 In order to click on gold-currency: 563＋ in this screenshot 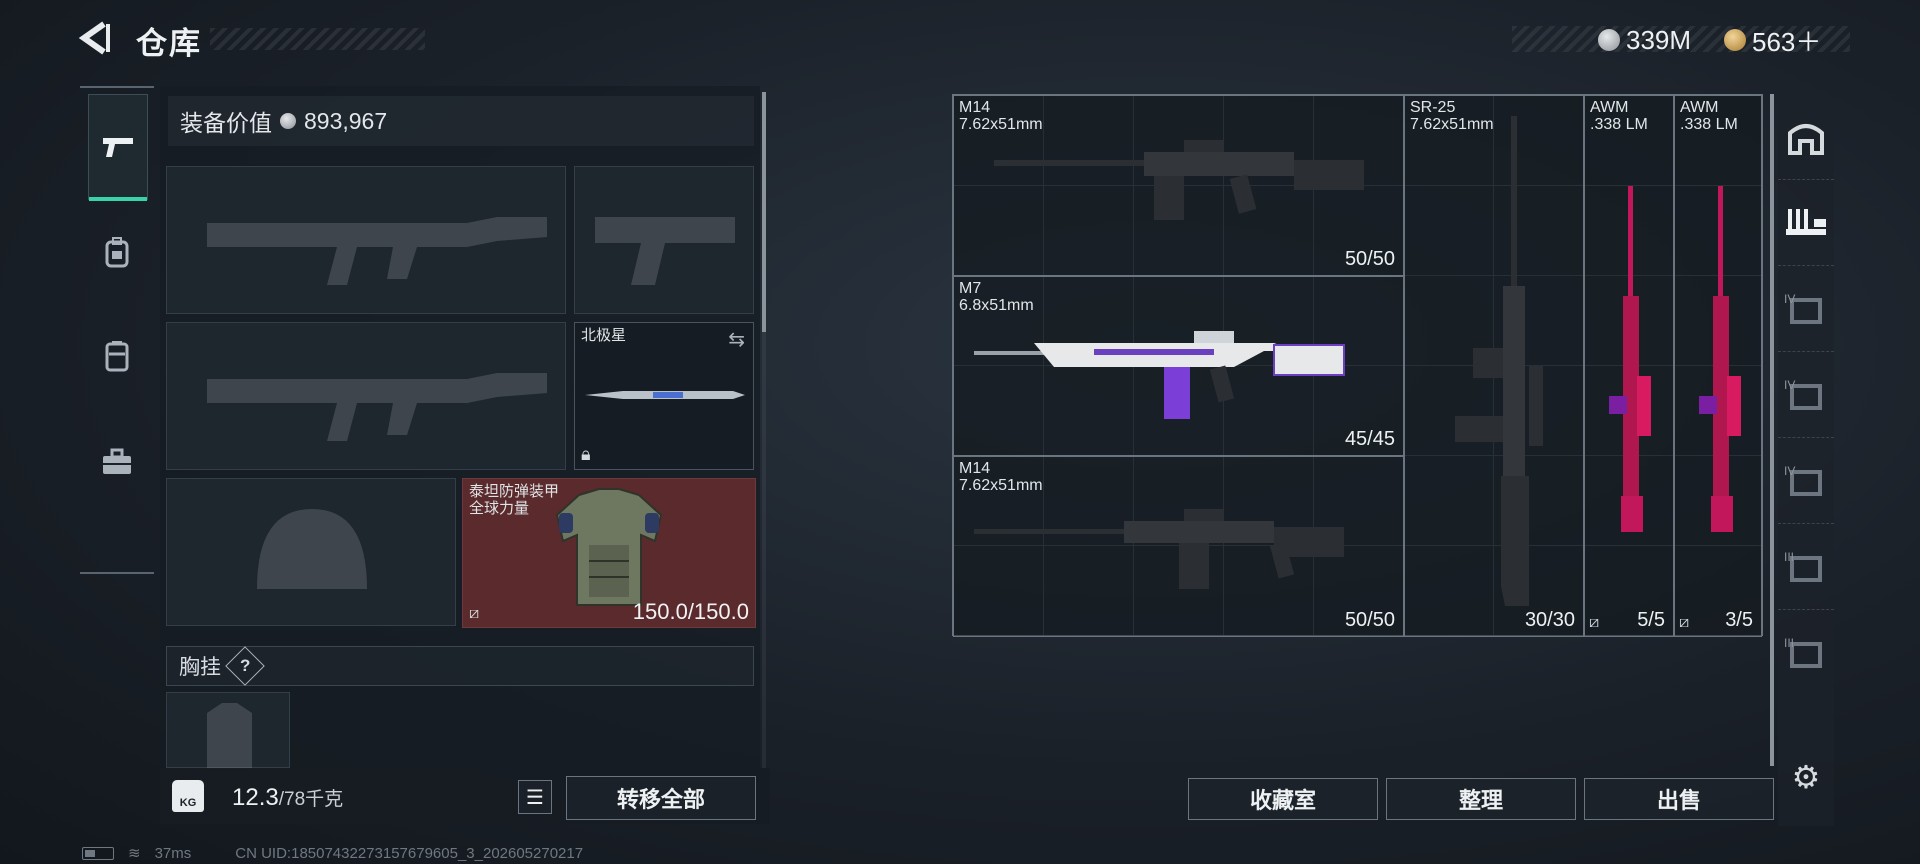, I will do `click(1772, 41)`.